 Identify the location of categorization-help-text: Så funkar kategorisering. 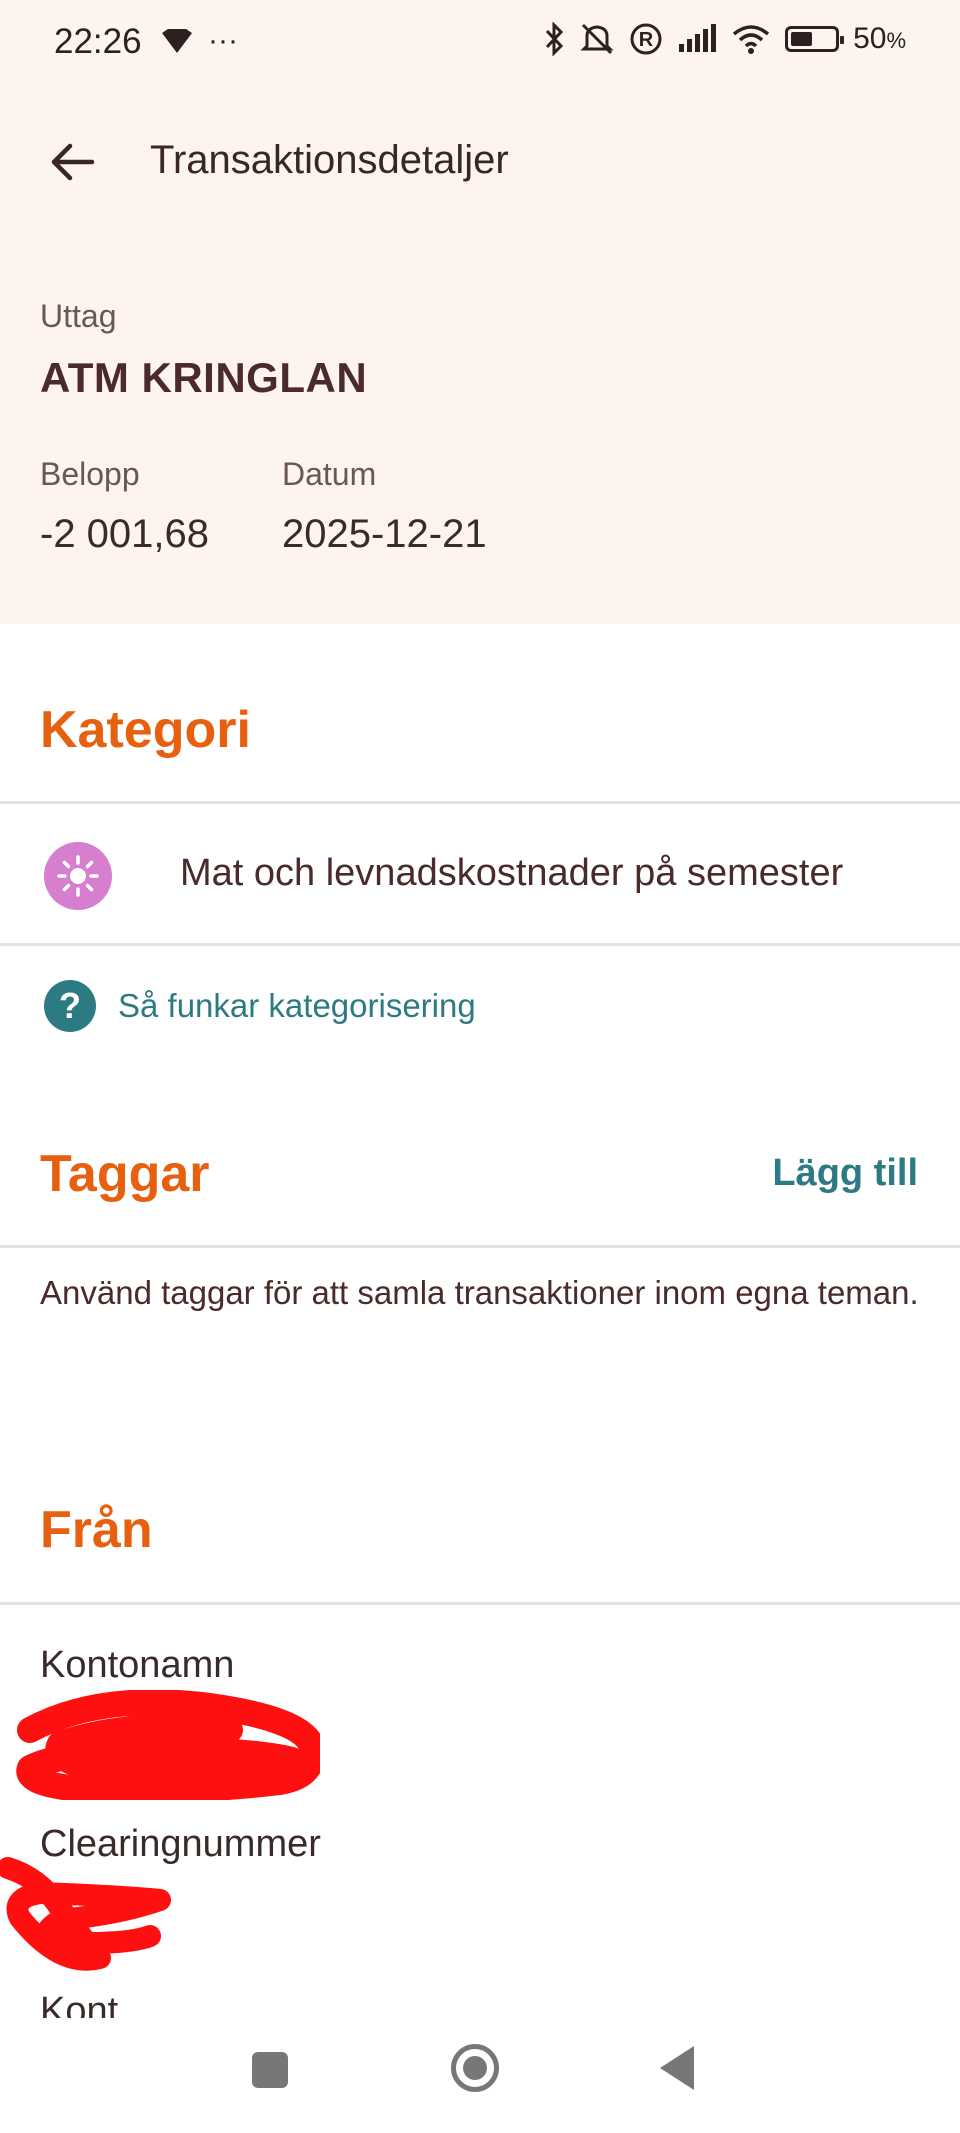
(297, 1005).